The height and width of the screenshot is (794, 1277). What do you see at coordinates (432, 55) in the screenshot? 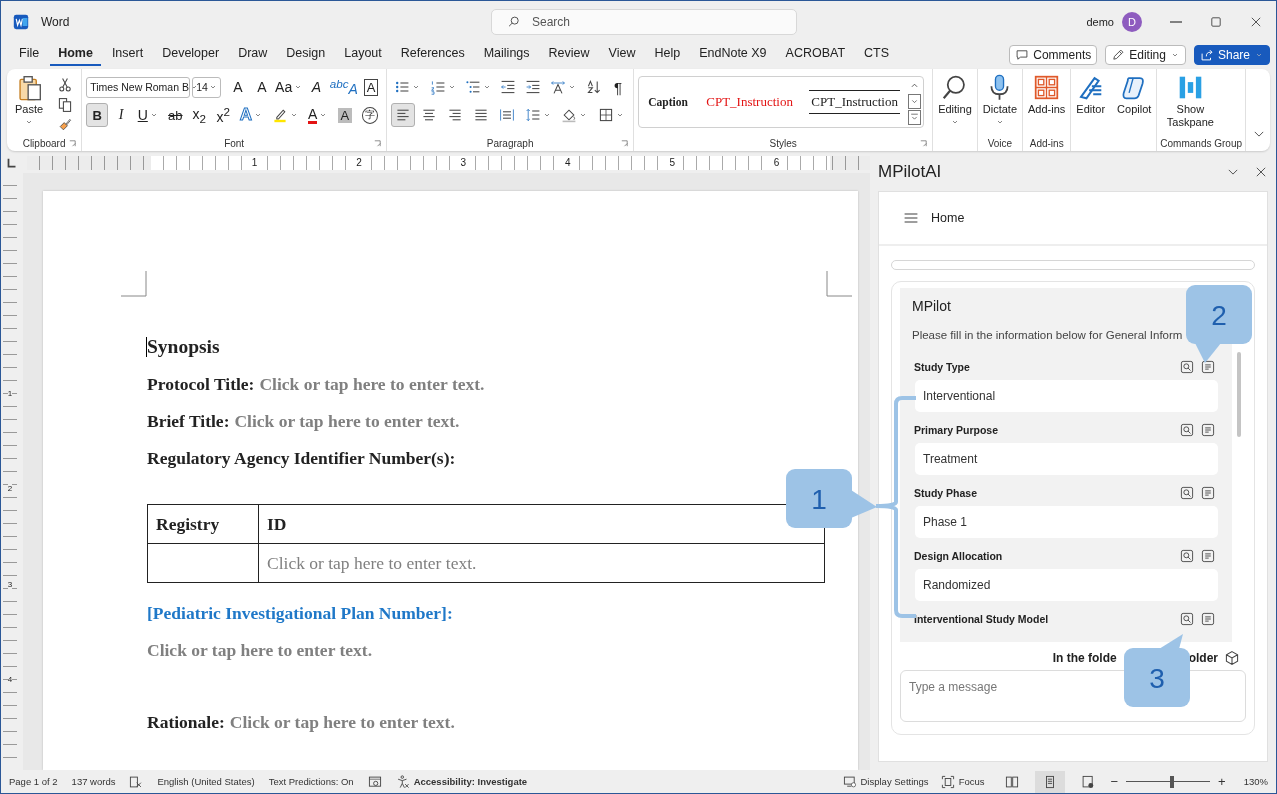
I see `ribbon-tab: References` at bounding box center [432, 55].